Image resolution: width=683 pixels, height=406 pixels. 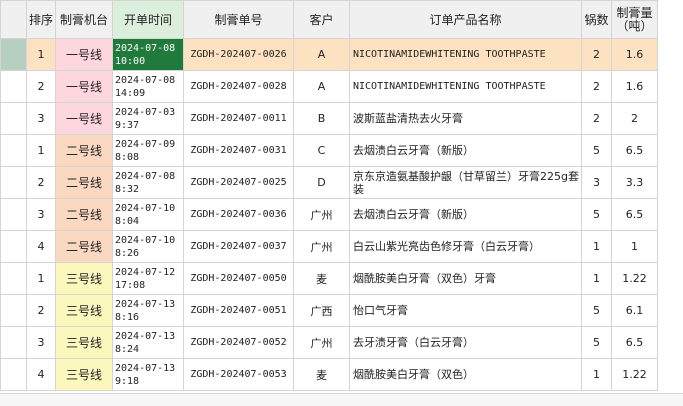 What do you see at coordinates (148, 246) in the screenshot?
I see `cell-start-time: 2024-07-10 8:26` at bounding box center [148, 246].